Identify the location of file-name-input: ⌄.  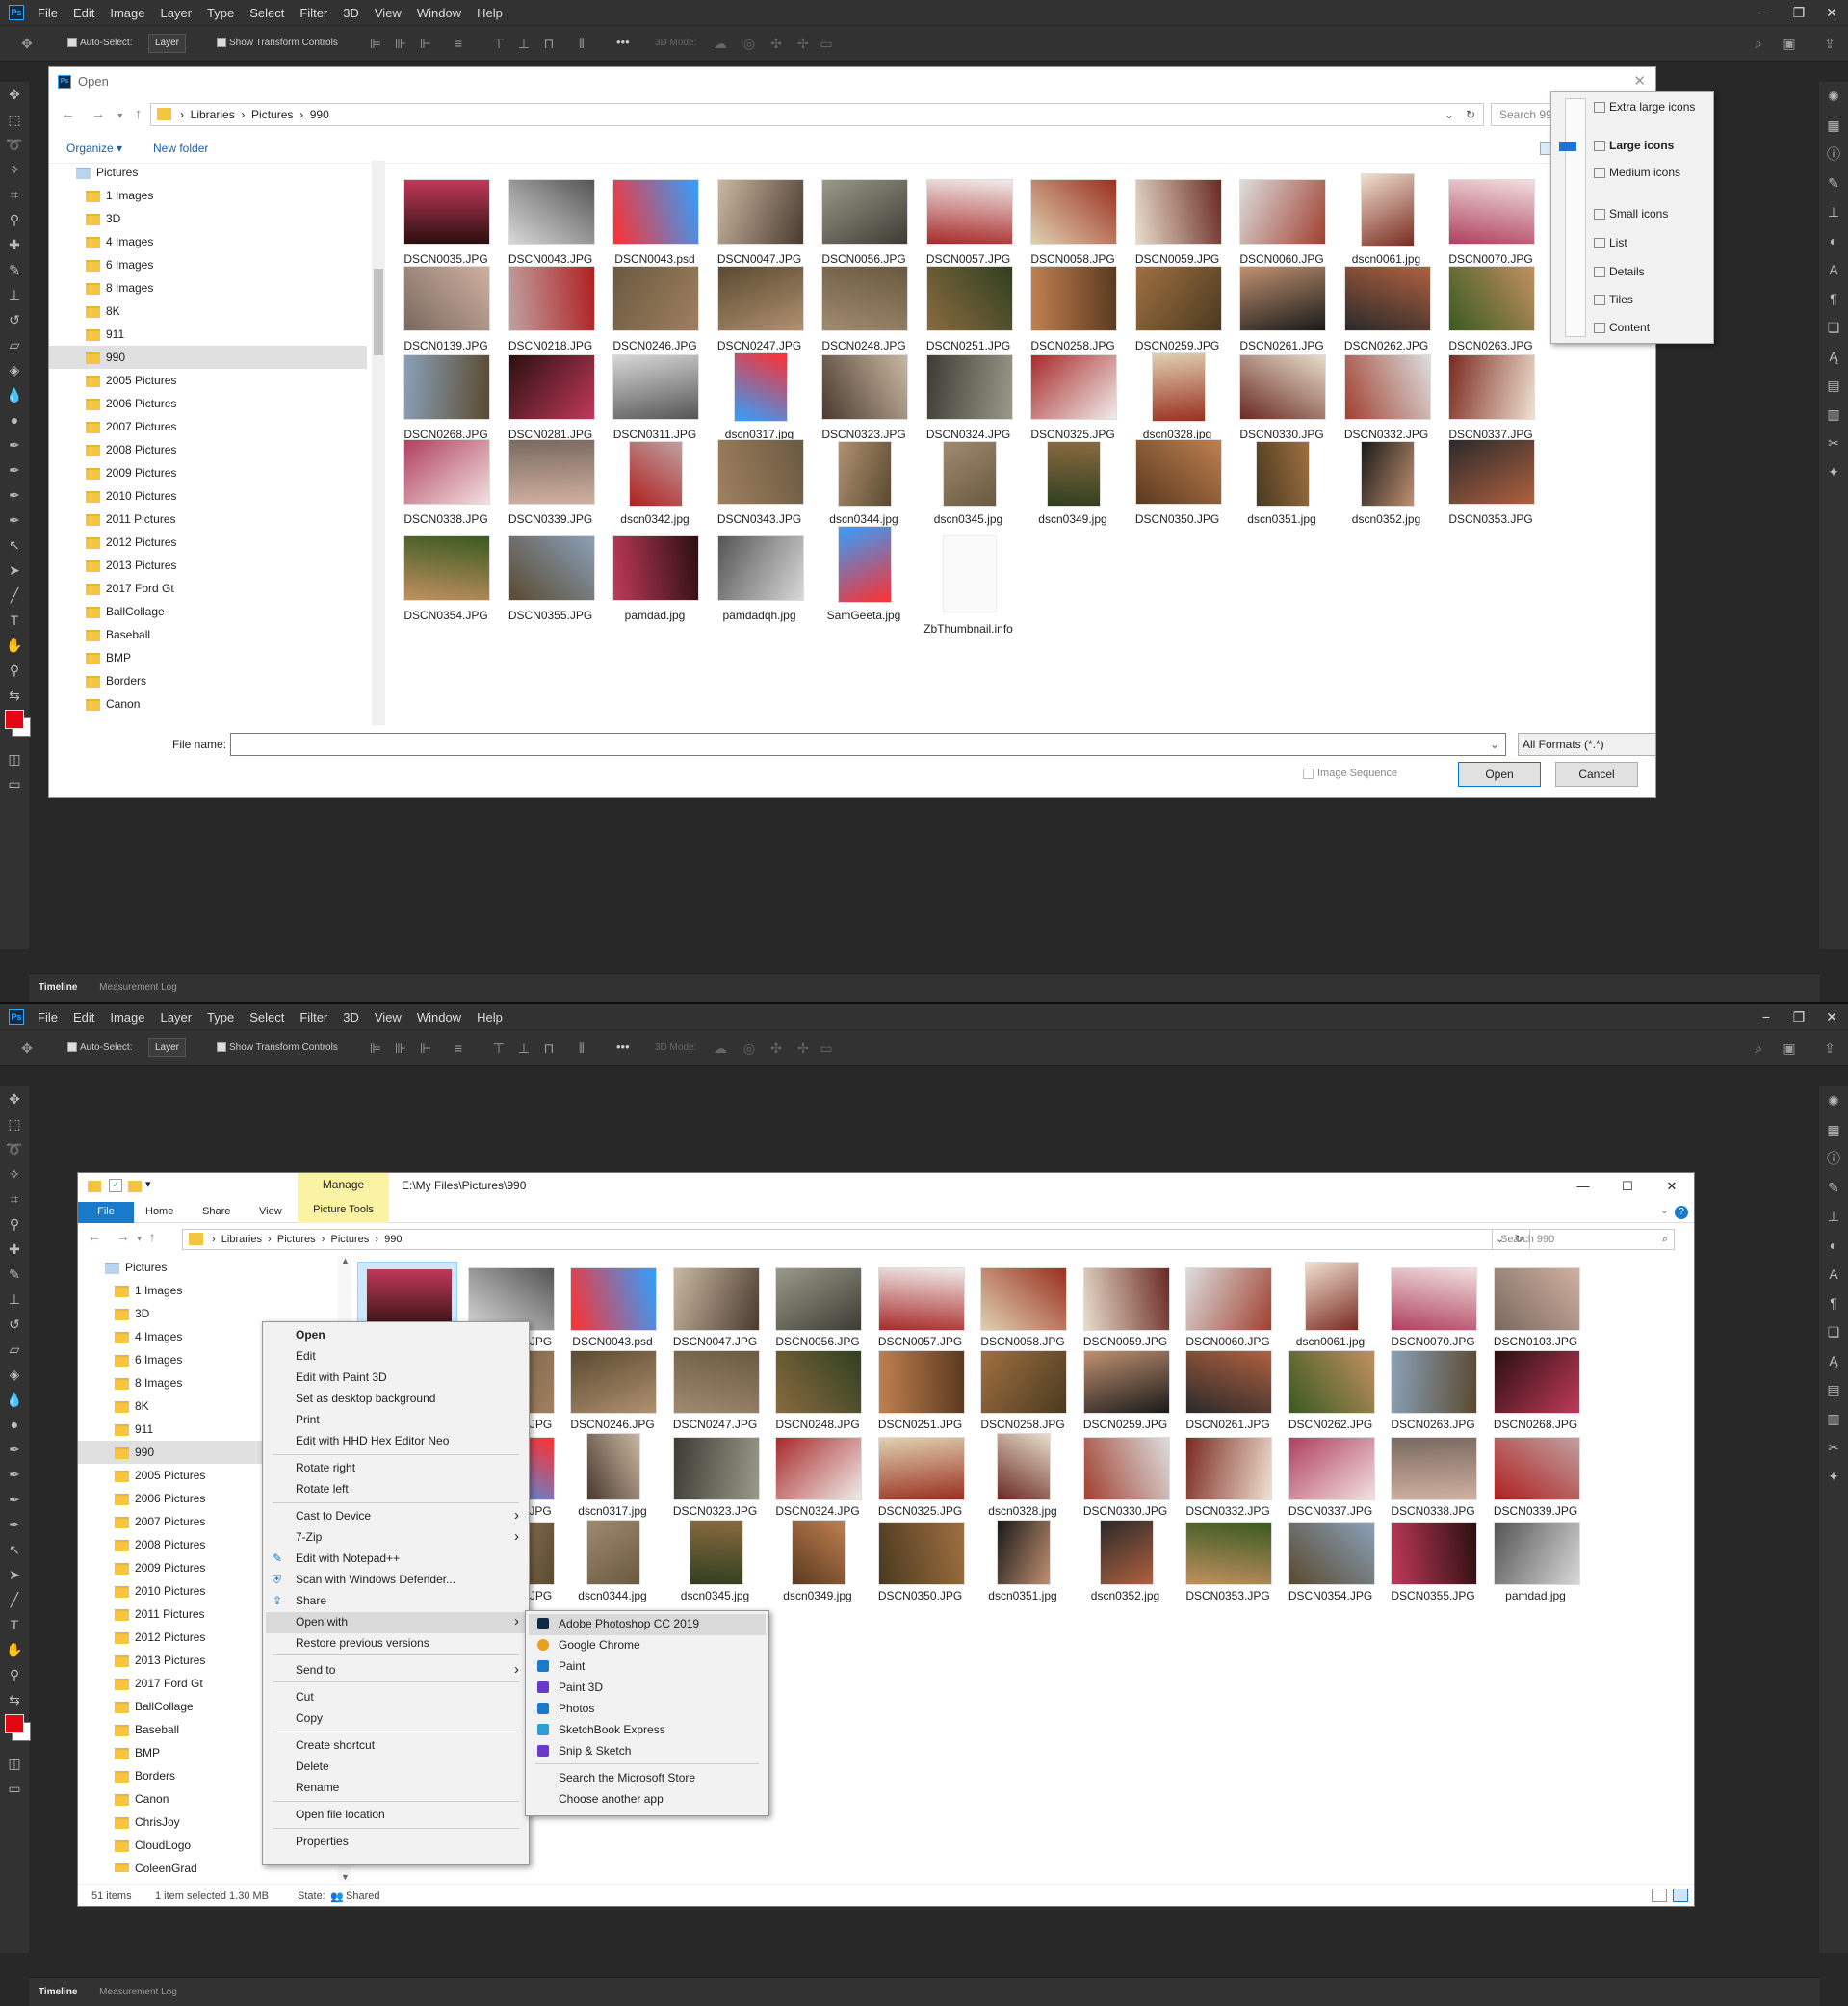
(868, 744).